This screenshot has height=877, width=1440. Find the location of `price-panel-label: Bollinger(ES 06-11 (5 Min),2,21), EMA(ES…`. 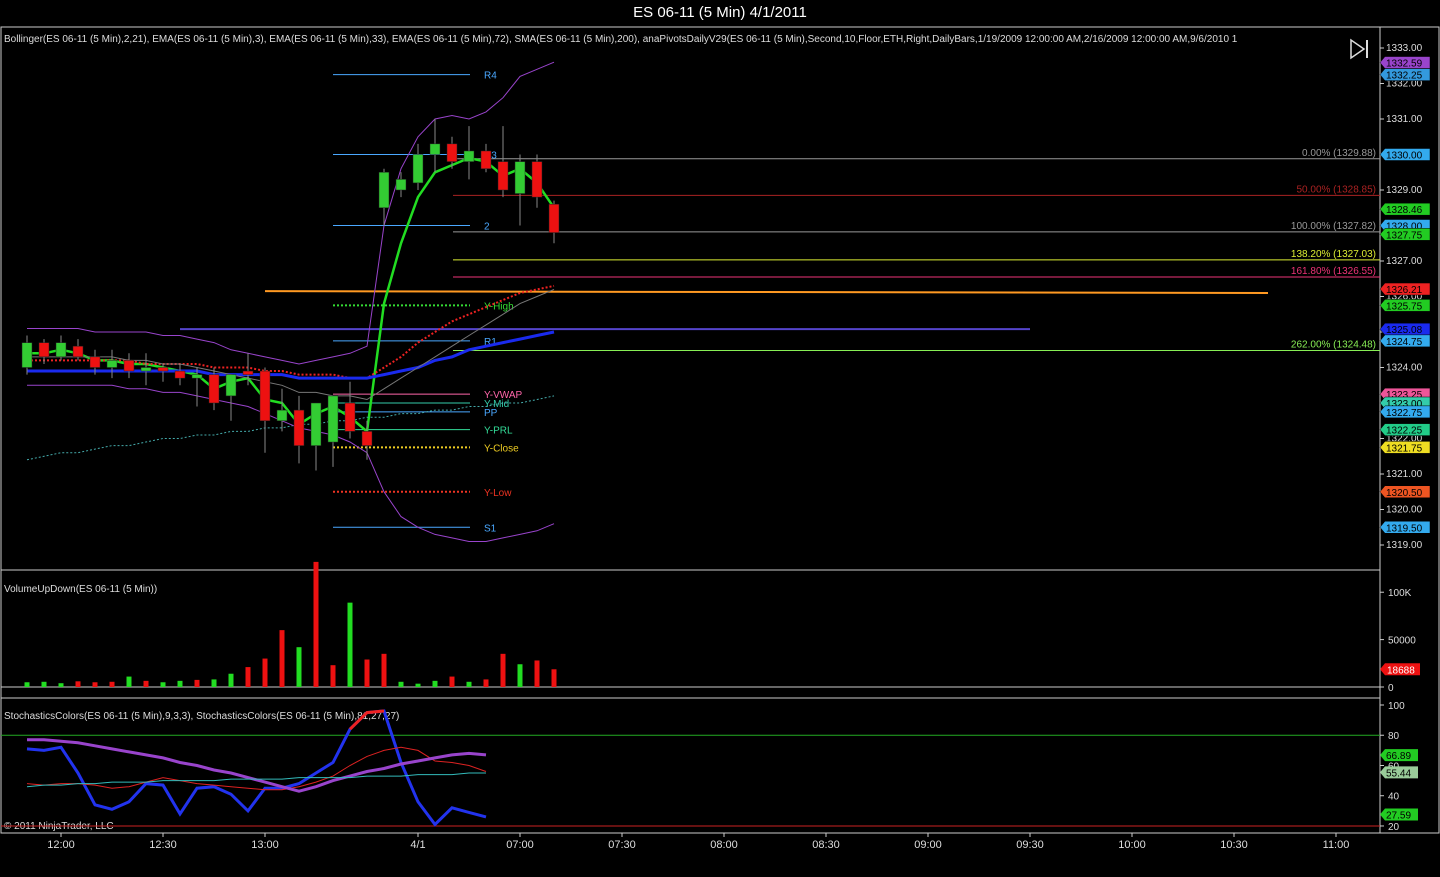

price-panel-label: Bollinger(ES 06-11 (5 Min),2,21), EMA(ES… is located at coordinates (621, 39).